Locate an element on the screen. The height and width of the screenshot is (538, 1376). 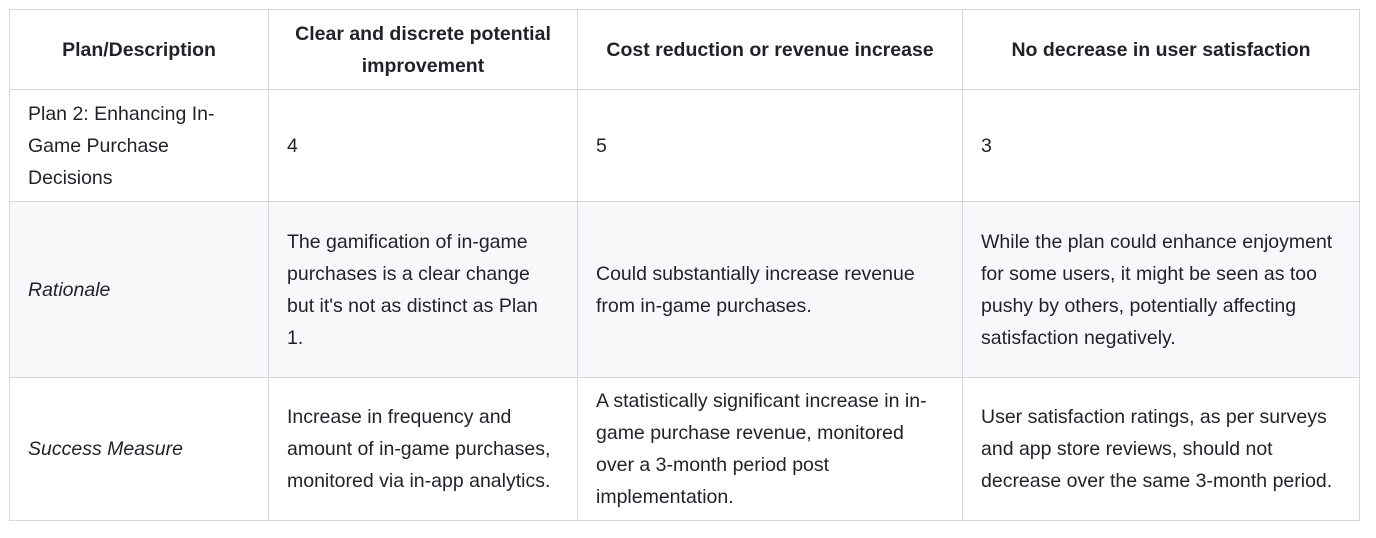
header-user-satisfaction: No decrease in user satisfaction is located at coordinates (1161, 49).